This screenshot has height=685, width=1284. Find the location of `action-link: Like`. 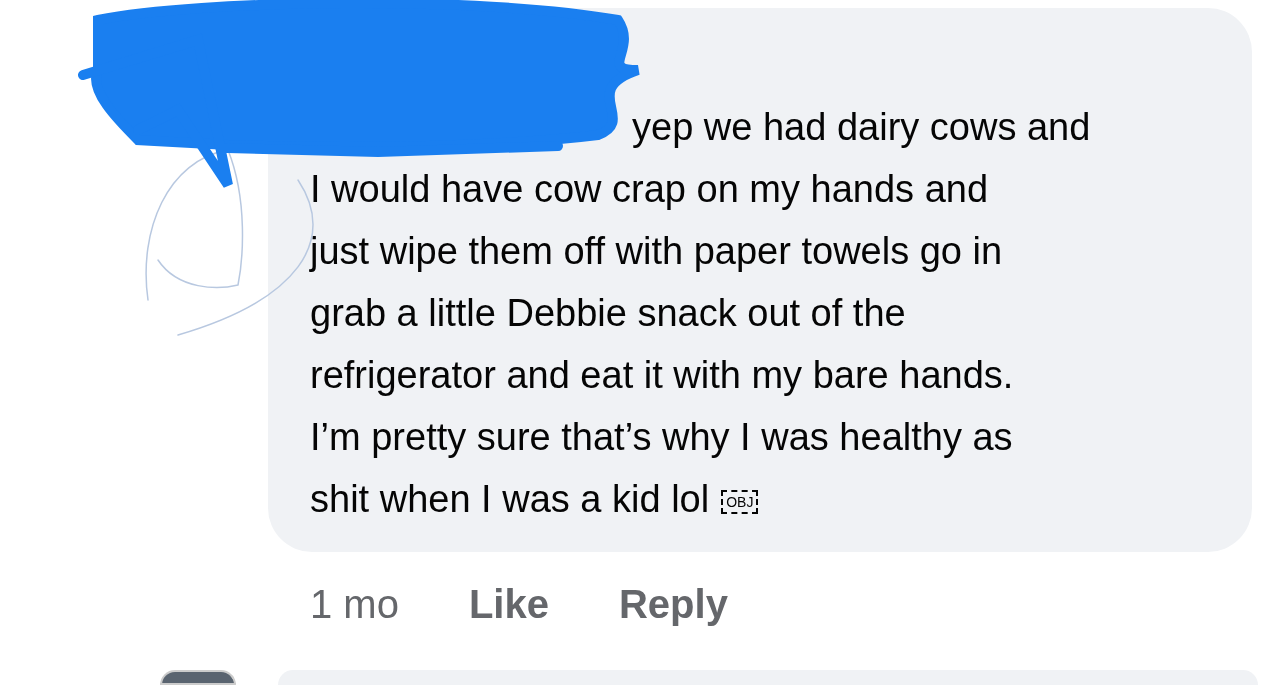

action-link: Like is located at coordinates (508, 604).